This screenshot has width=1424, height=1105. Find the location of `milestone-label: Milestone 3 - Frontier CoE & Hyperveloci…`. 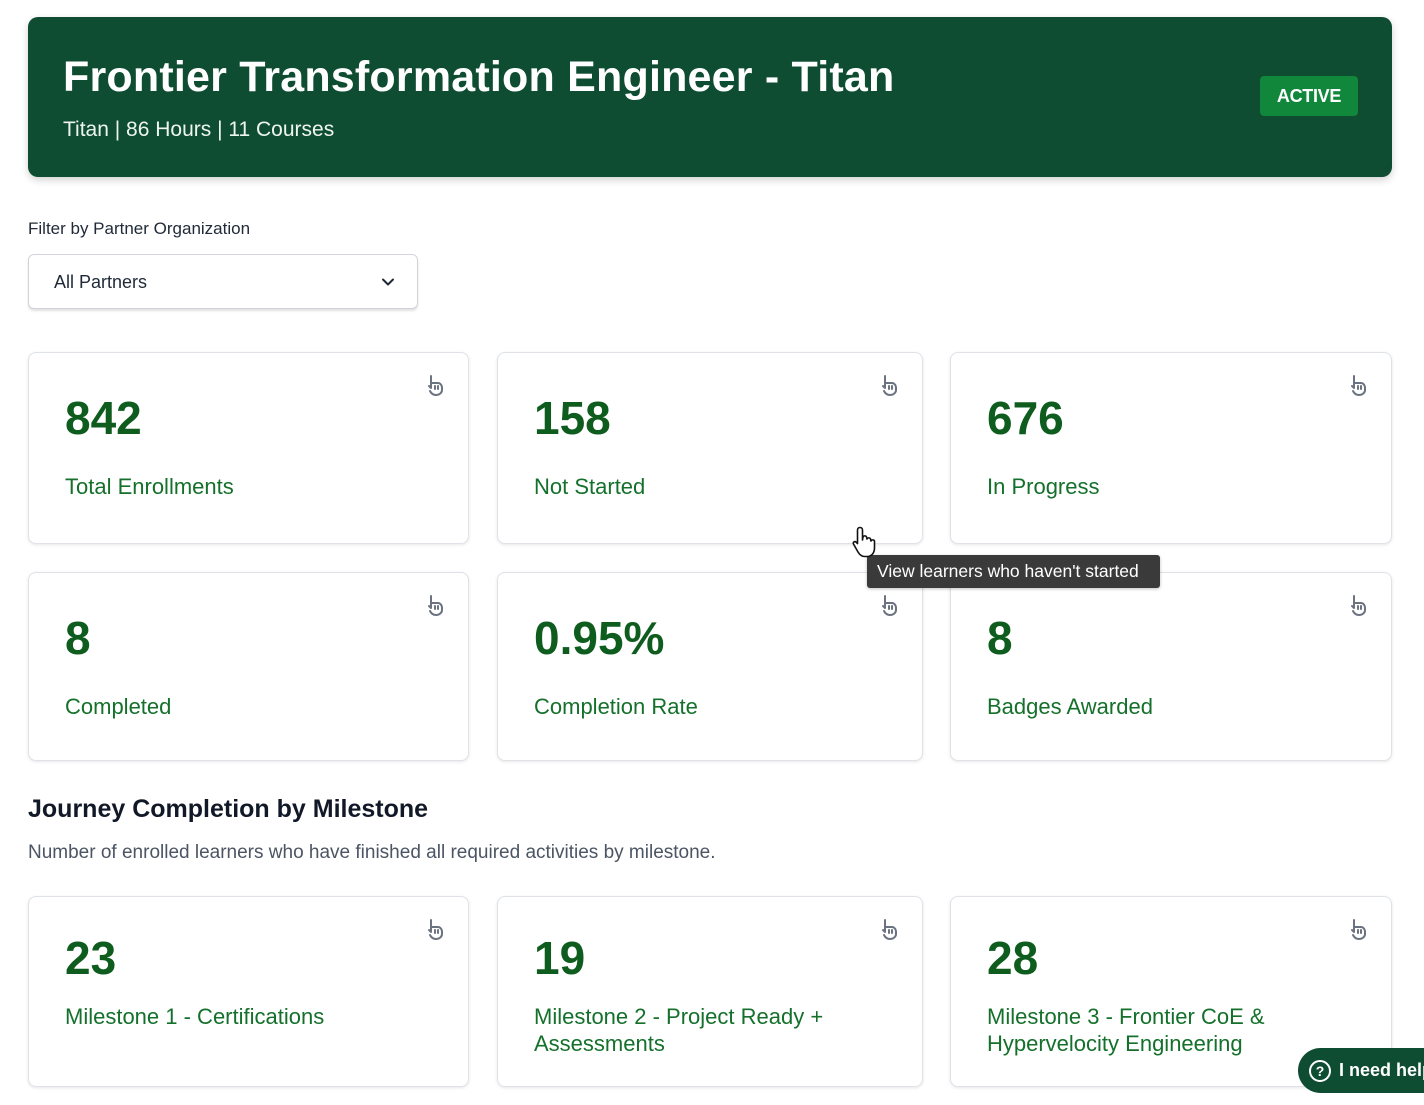

milestone-label: Milestone 3 - Frontier CoE & Hyperveloci… is located at coordinates (1126, 1030).